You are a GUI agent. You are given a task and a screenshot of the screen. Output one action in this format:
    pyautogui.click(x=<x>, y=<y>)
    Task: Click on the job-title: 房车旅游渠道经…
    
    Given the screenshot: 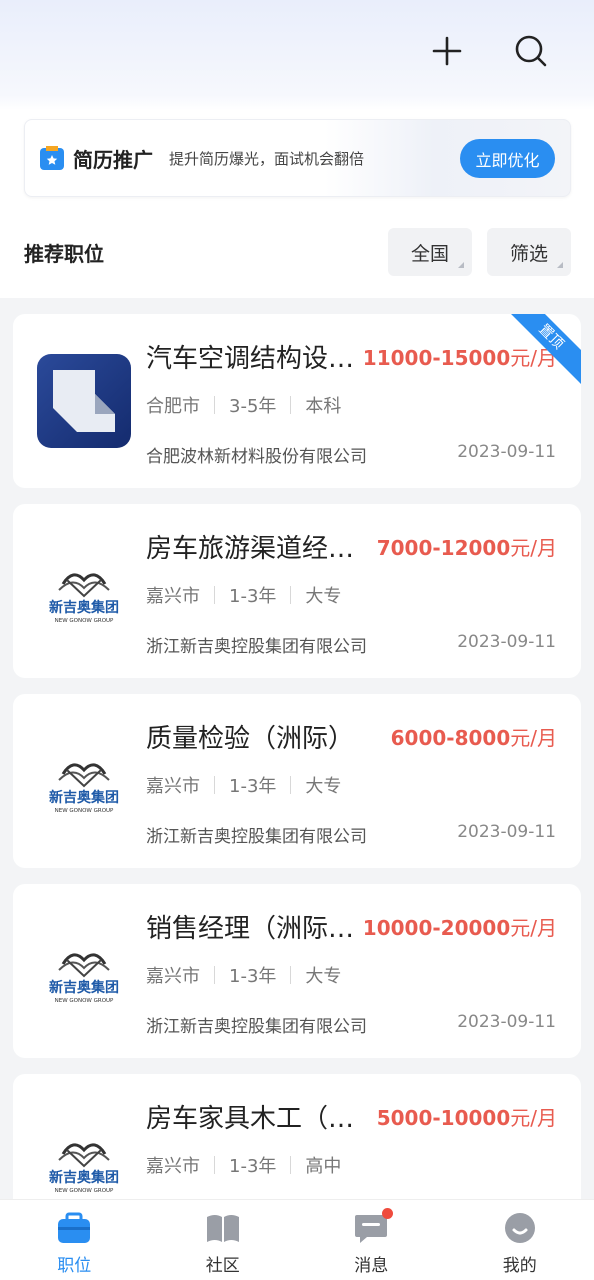 What is the action you would take?
    pyautogui.click(x=250, y=549)
    